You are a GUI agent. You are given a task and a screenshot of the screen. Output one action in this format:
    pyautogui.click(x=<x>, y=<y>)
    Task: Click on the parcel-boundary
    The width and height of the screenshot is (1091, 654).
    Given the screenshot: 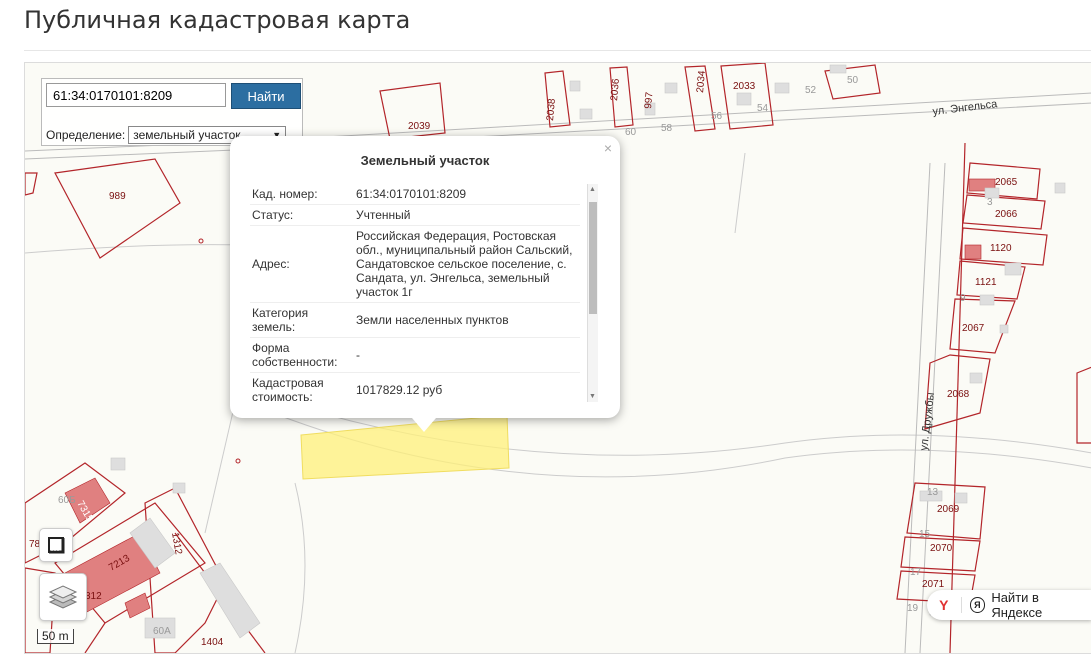 What is the action you would take?
    pyautogui.click(x=95, y=637)
    